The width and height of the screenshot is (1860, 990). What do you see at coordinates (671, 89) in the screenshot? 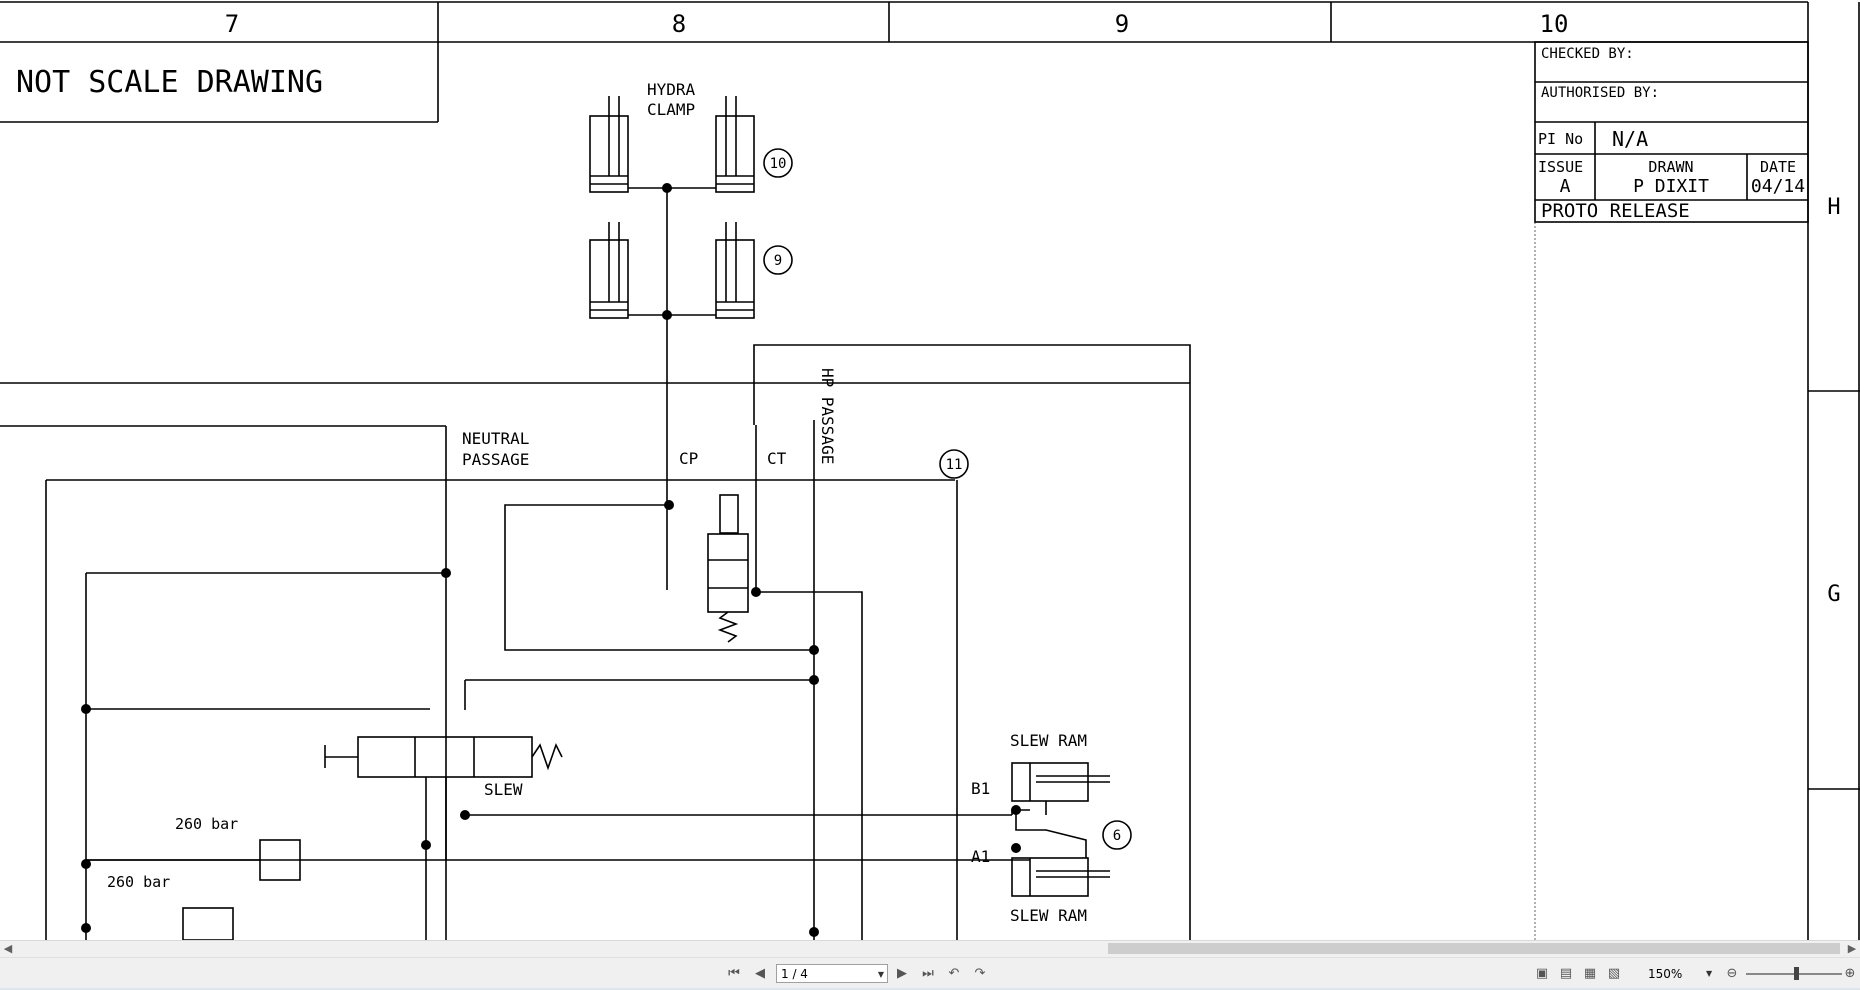
I see `hydra-clamp-label: HYDRA` at bounding box center [671, 89].